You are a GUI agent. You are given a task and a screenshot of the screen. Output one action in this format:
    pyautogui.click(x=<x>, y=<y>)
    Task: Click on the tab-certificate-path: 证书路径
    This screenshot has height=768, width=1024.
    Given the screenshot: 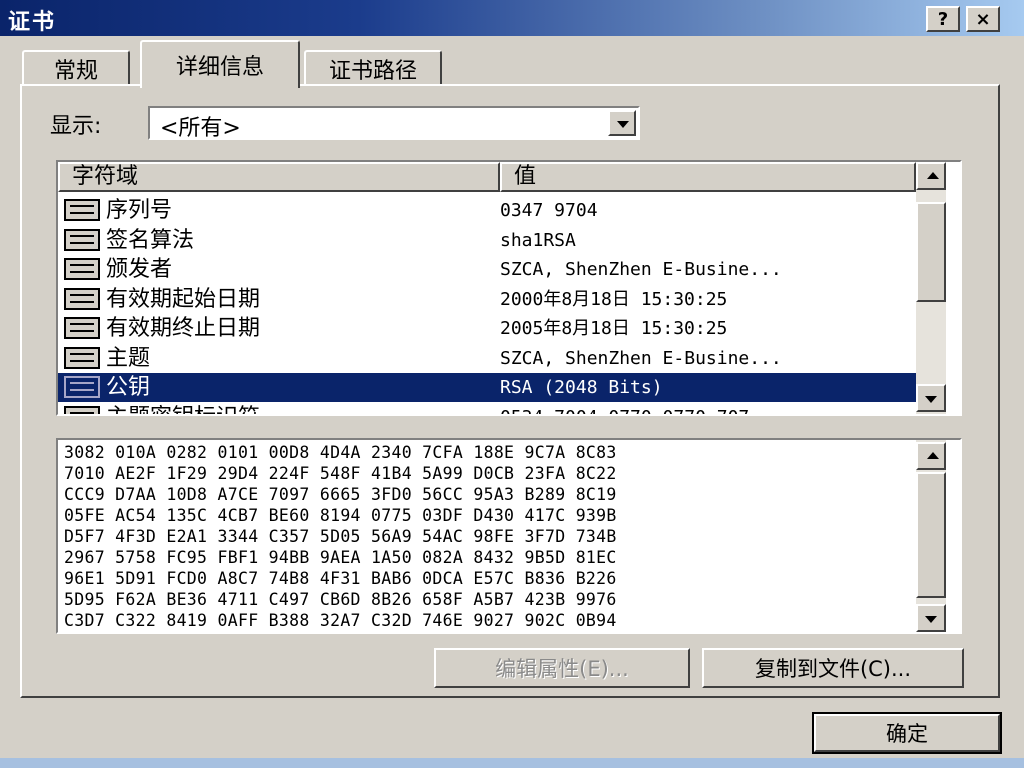 What is the action you would take?
    pyautogui.click(x=373, y=68)
    